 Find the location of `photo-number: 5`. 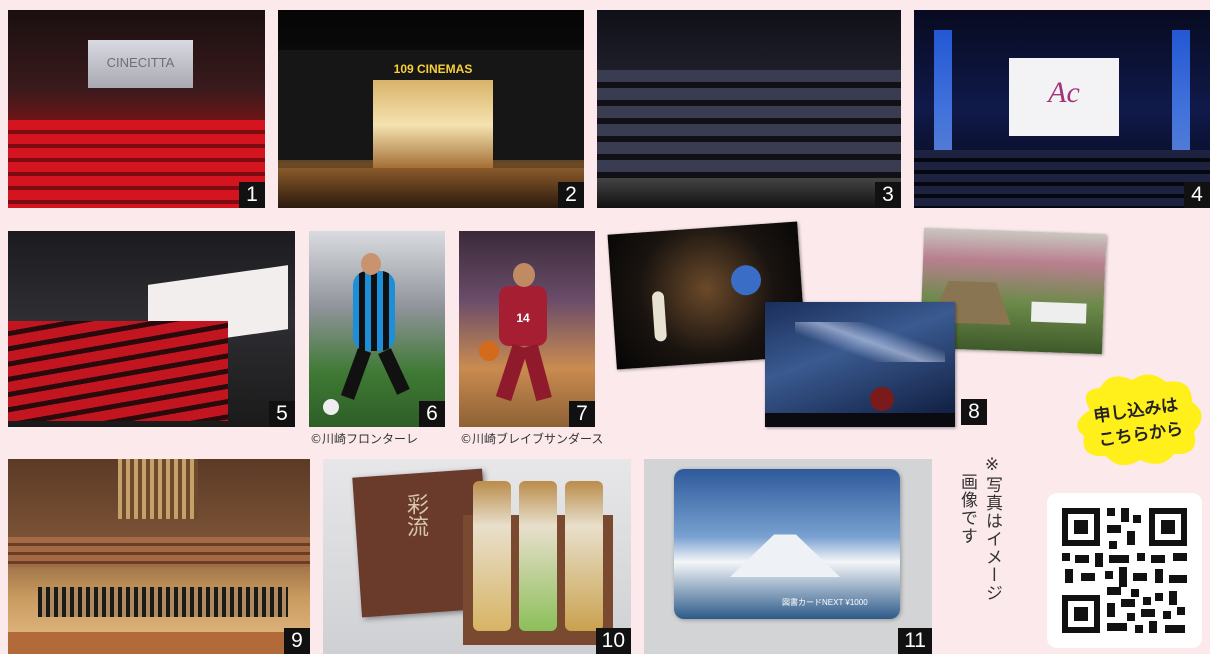

photo-number: 5 is located at coordinates (282, 414).